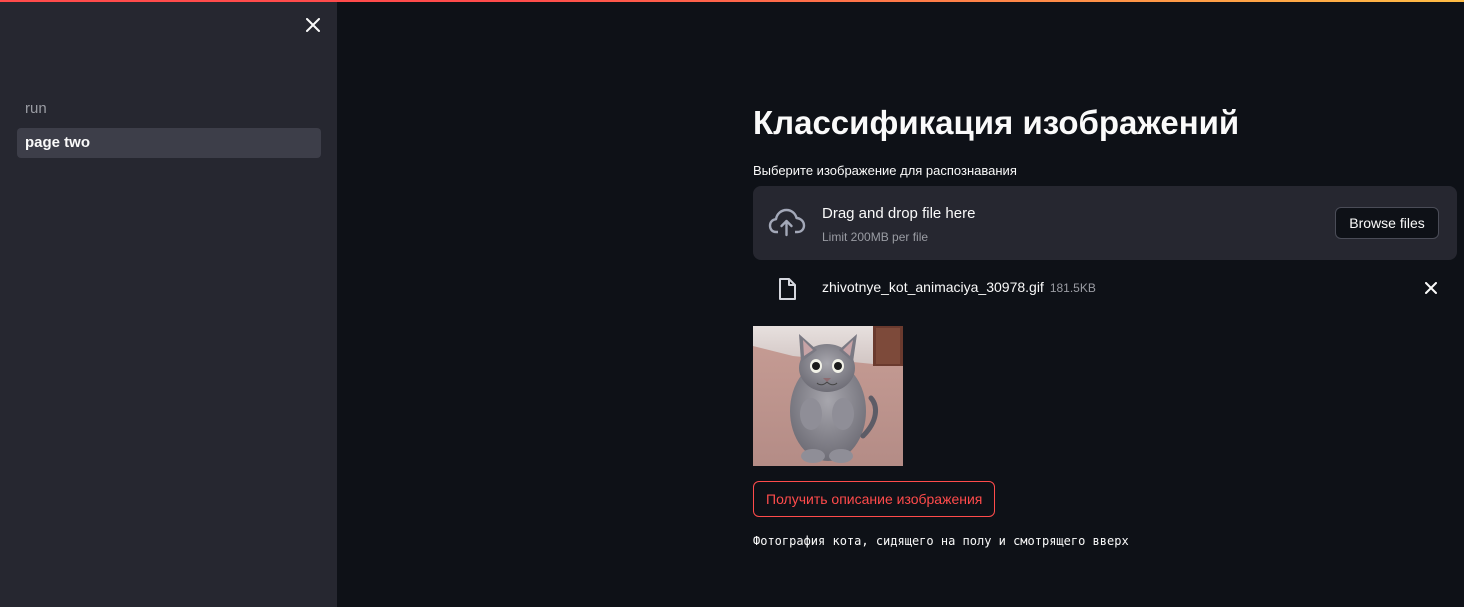 The width and height of the screenshot is (1464, 607). I want to click on remove-file-button, so click(1431, 288).